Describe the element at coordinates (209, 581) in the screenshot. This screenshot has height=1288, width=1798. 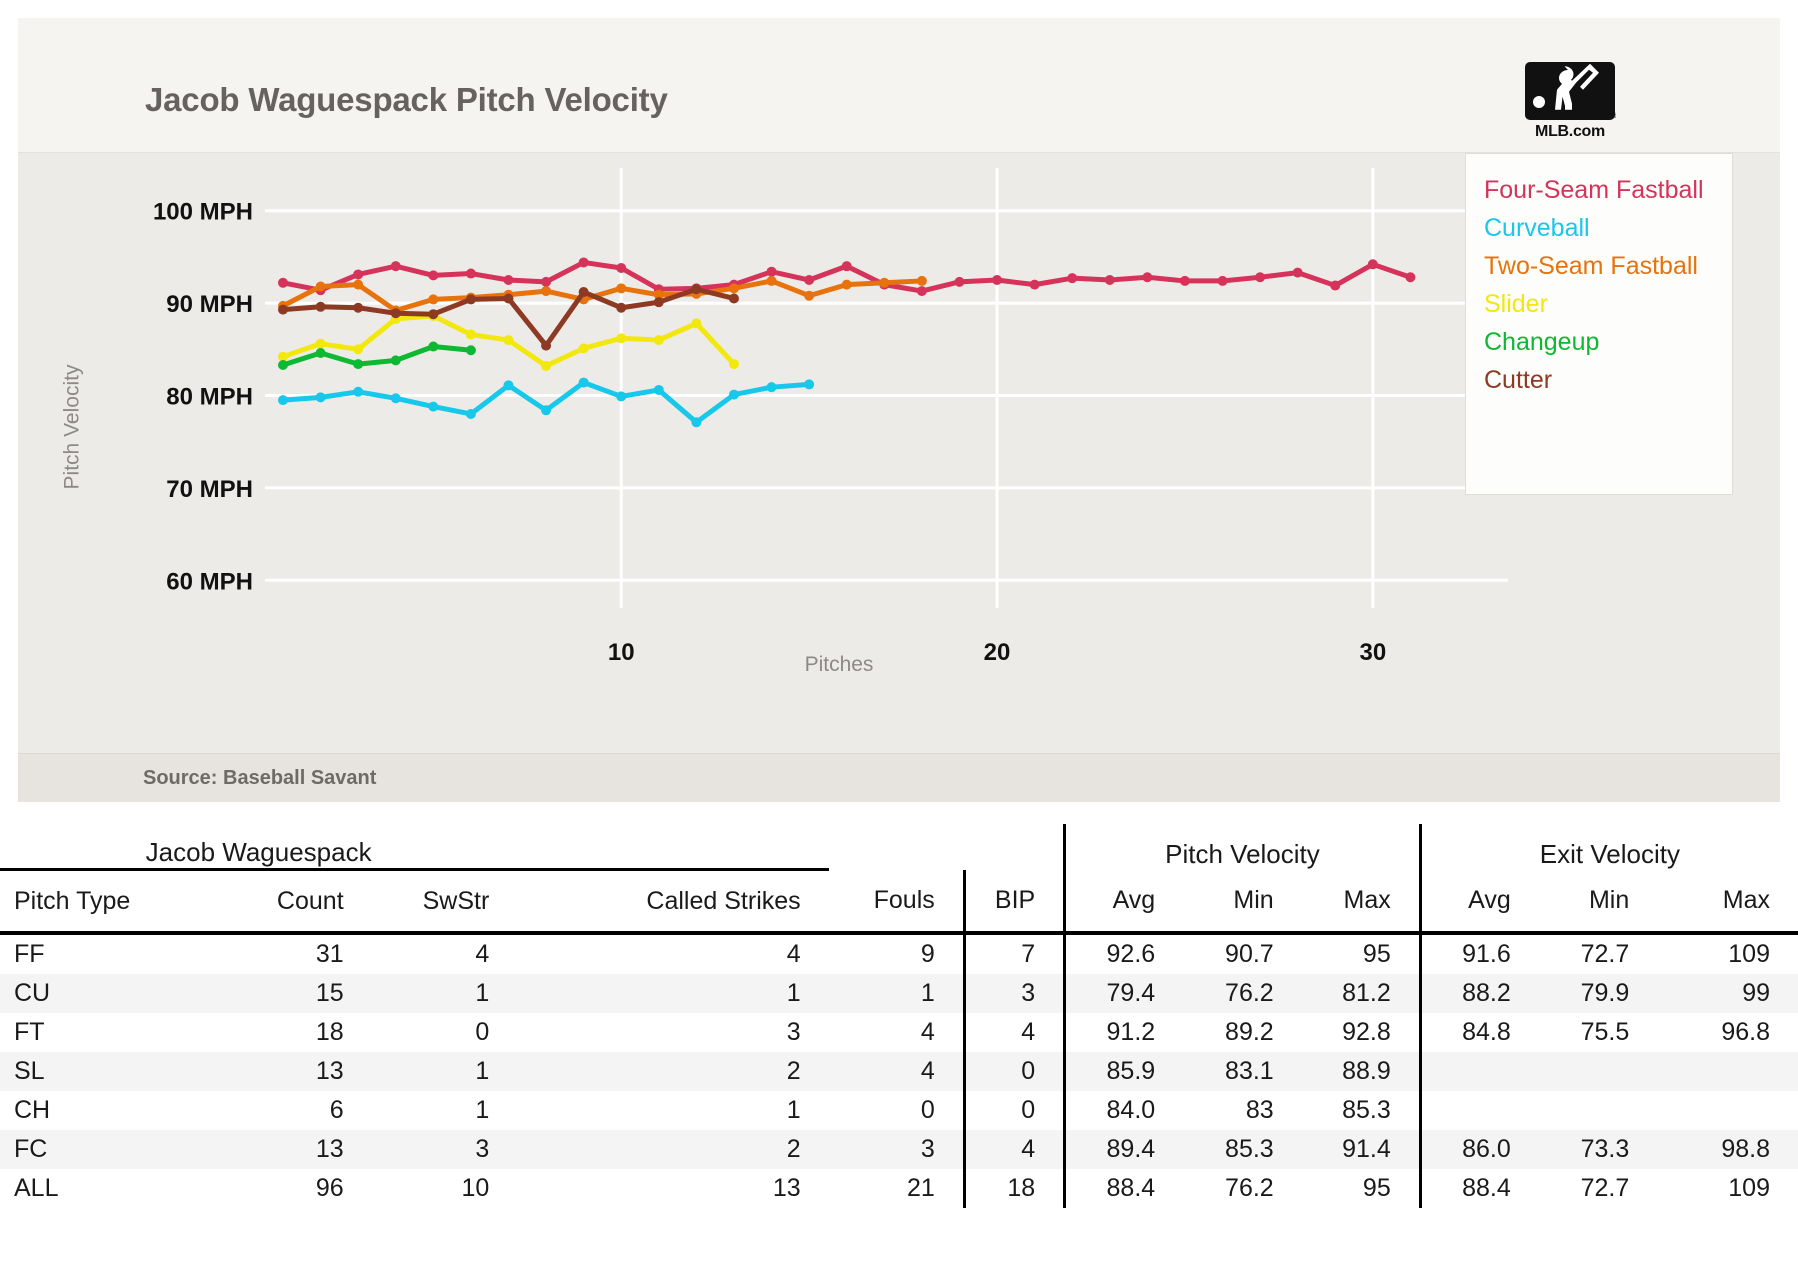
I see `svg-text: 60 MPH` at that location.